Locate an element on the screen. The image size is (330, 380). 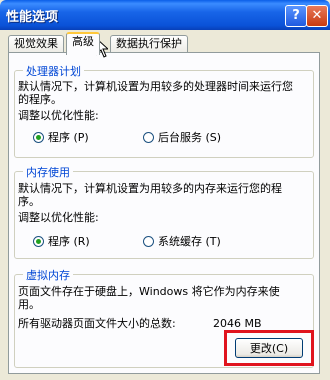
group-legend: 处理器计划 is located at coordinates (53, 71).